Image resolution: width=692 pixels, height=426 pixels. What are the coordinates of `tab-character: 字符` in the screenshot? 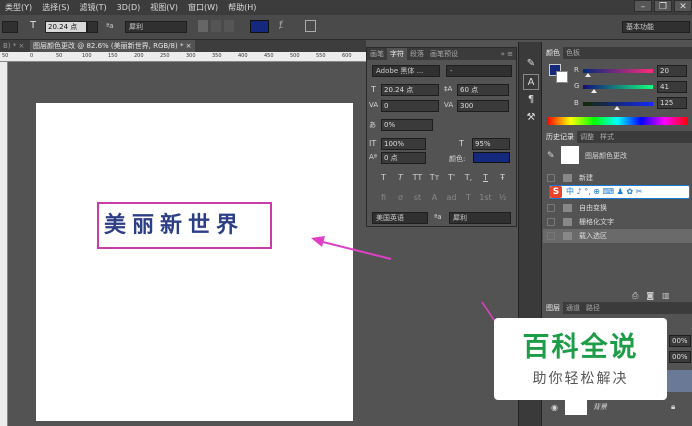 It's located at (397, 54).